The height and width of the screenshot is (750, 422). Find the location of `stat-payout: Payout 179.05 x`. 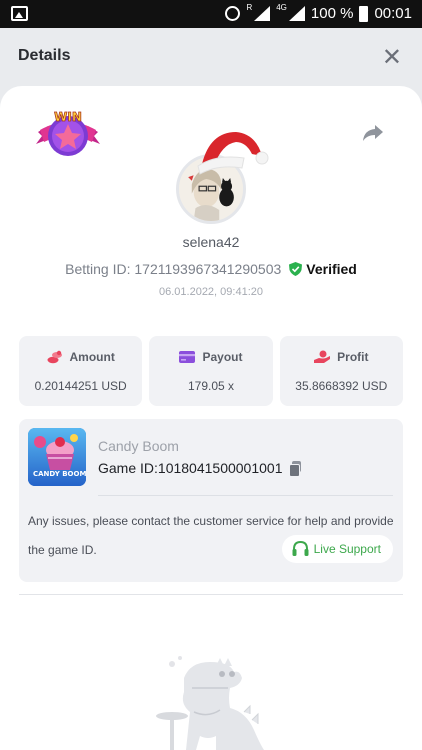

stat-payout: Payout 179.05 x is located at coordinates (211, 371).